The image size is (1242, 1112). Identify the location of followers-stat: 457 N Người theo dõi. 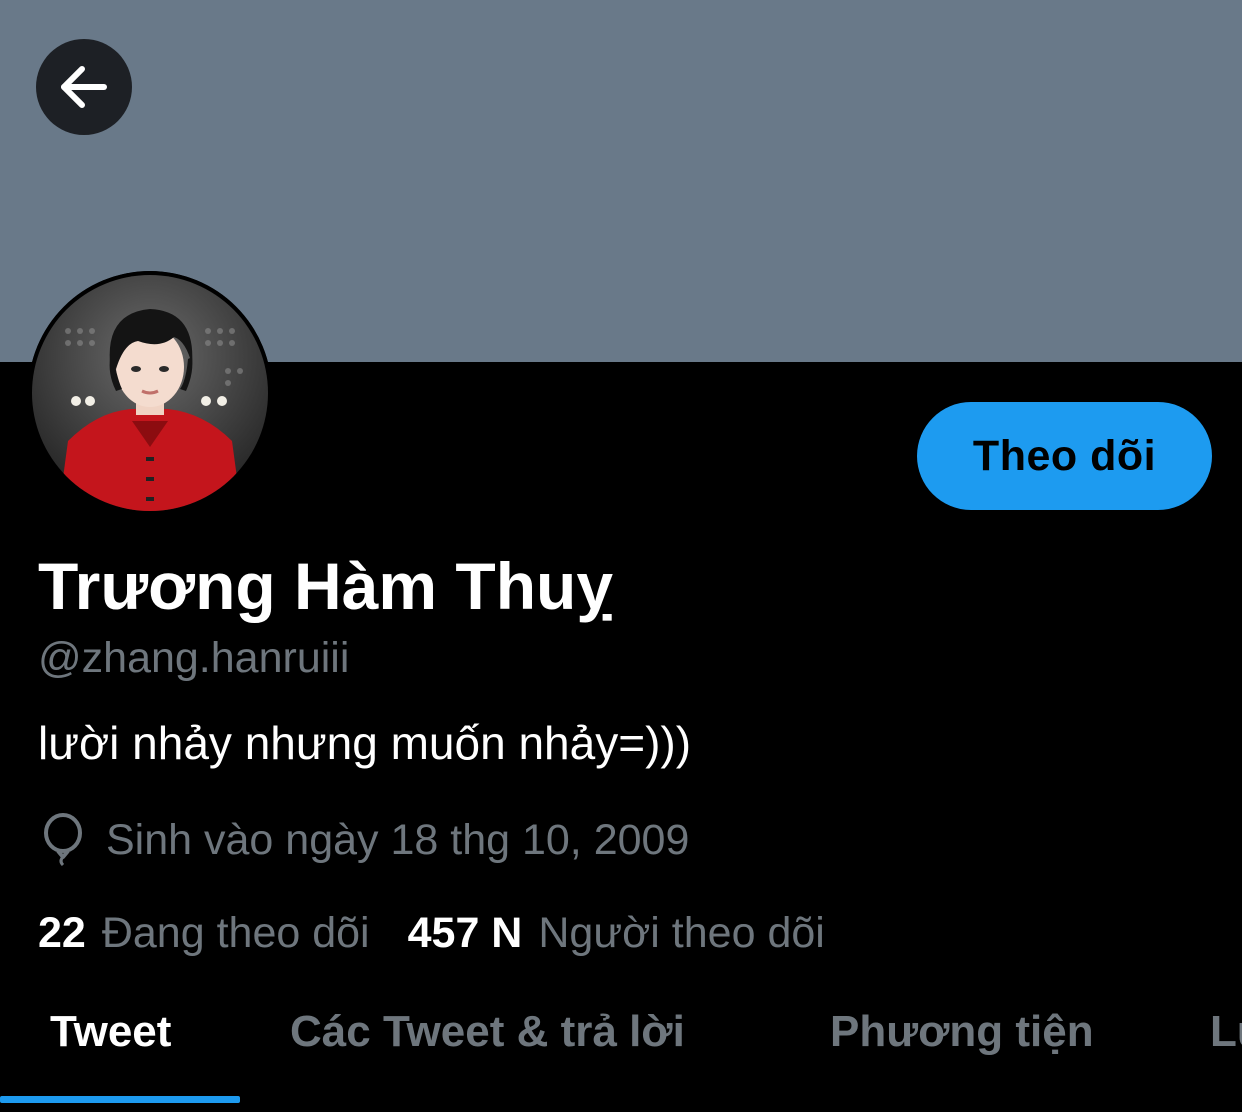
(616, 933).